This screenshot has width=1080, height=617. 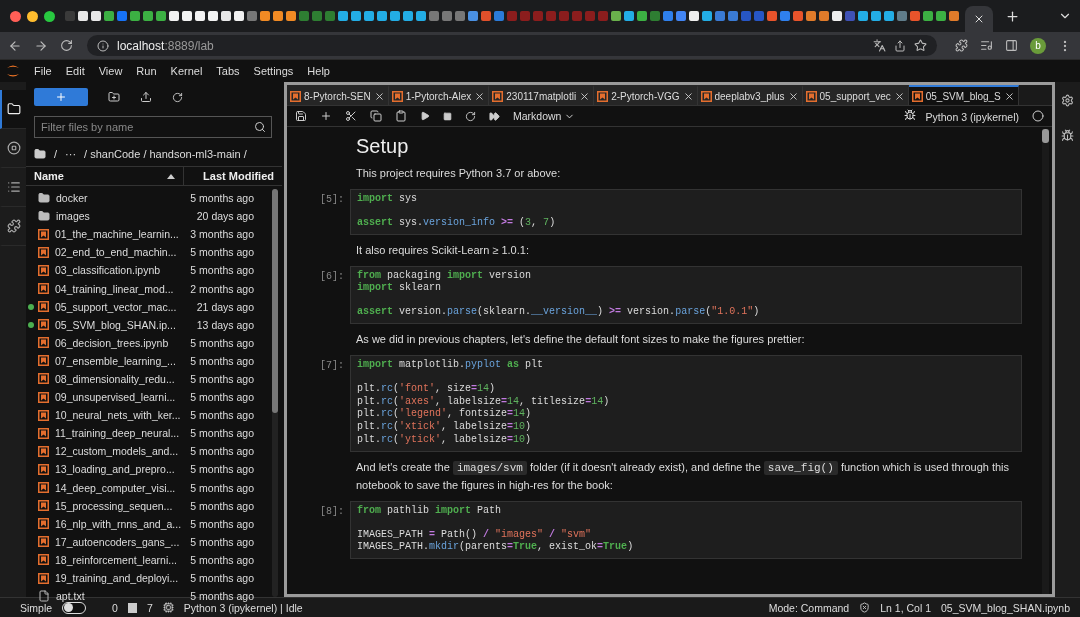 I want to click on modified-column-header: Last Modified, so click(x=233, y=176).